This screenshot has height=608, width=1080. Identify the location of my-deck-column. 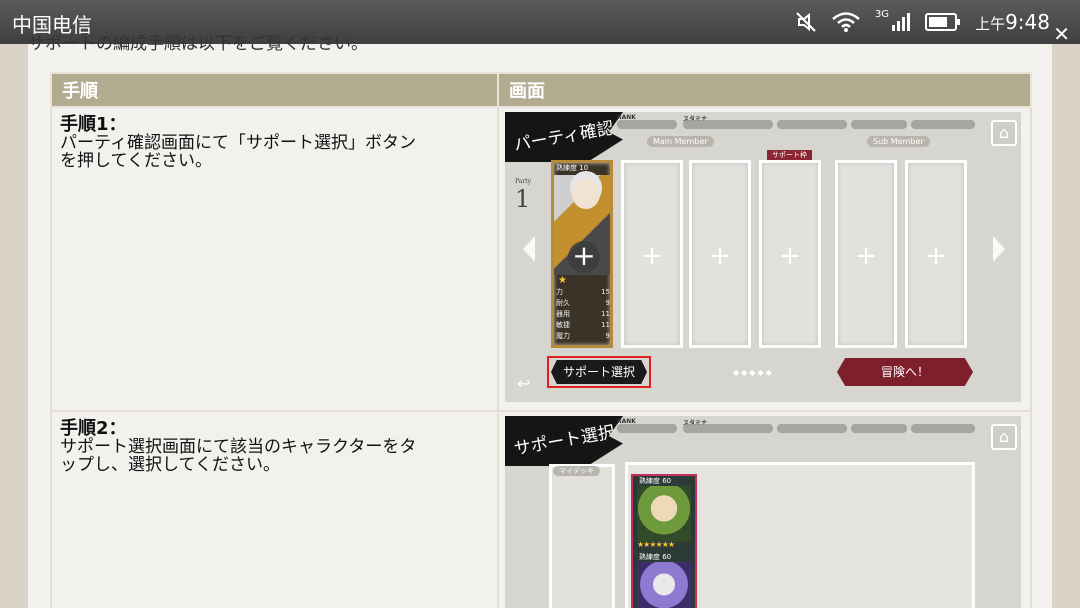
(582, 536).